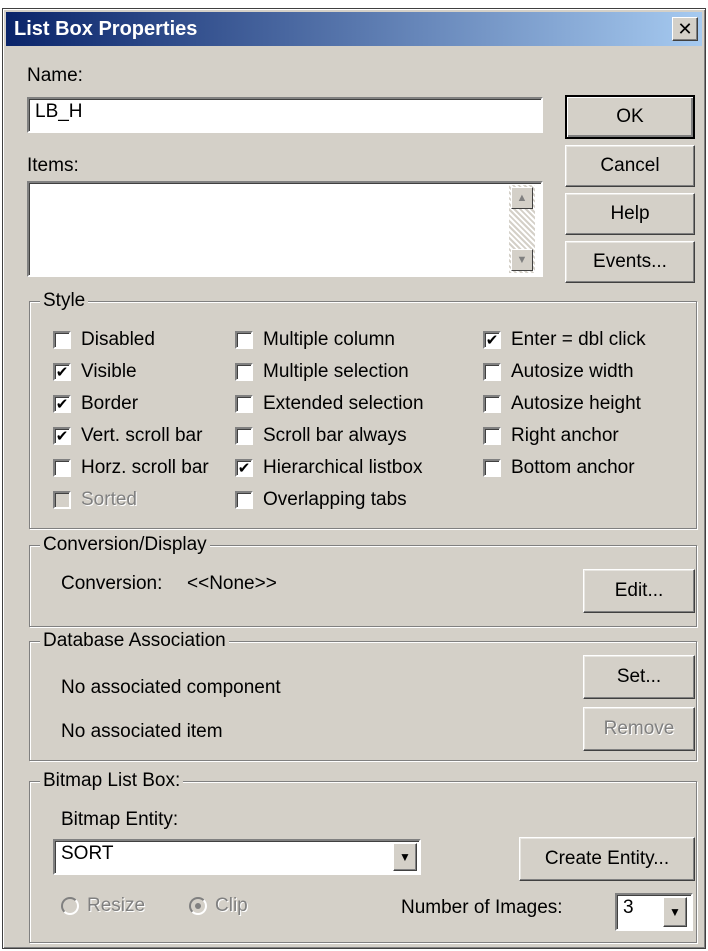 This screenshot has height=951, width=708. Describe the element at coordinates (110, 403) in the screenshot. I see `checkbox-label: Border` at that location.